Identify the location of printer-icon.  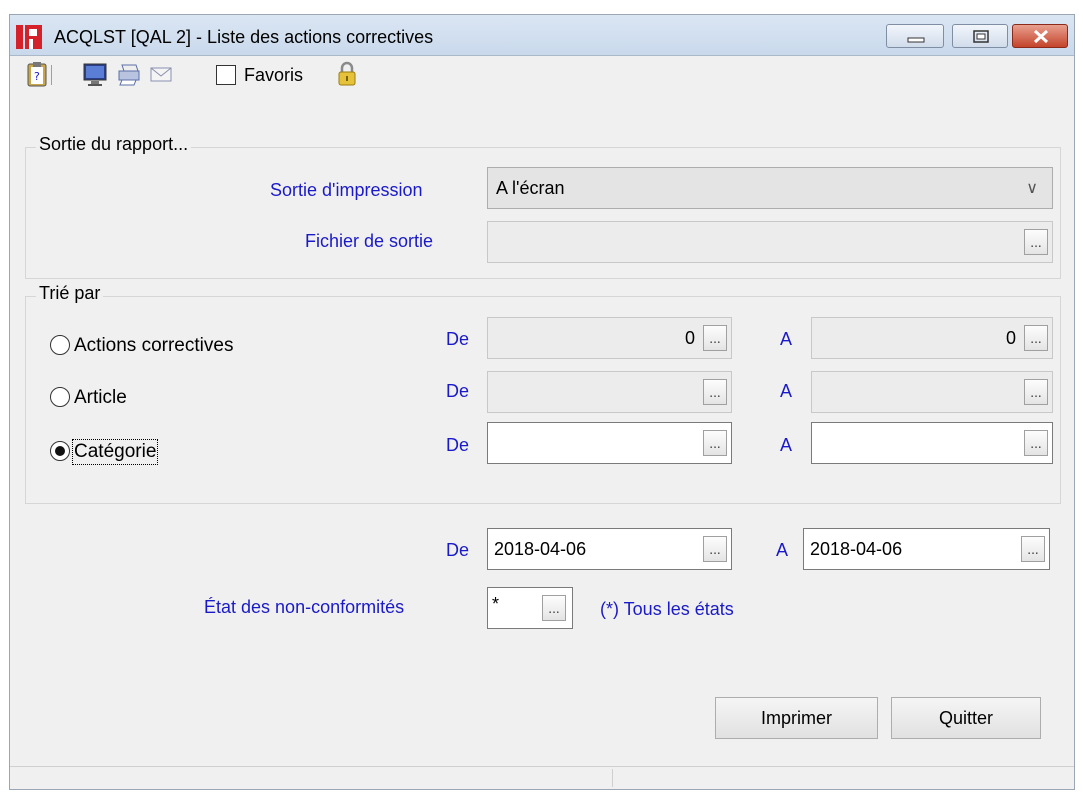
(129, 74).